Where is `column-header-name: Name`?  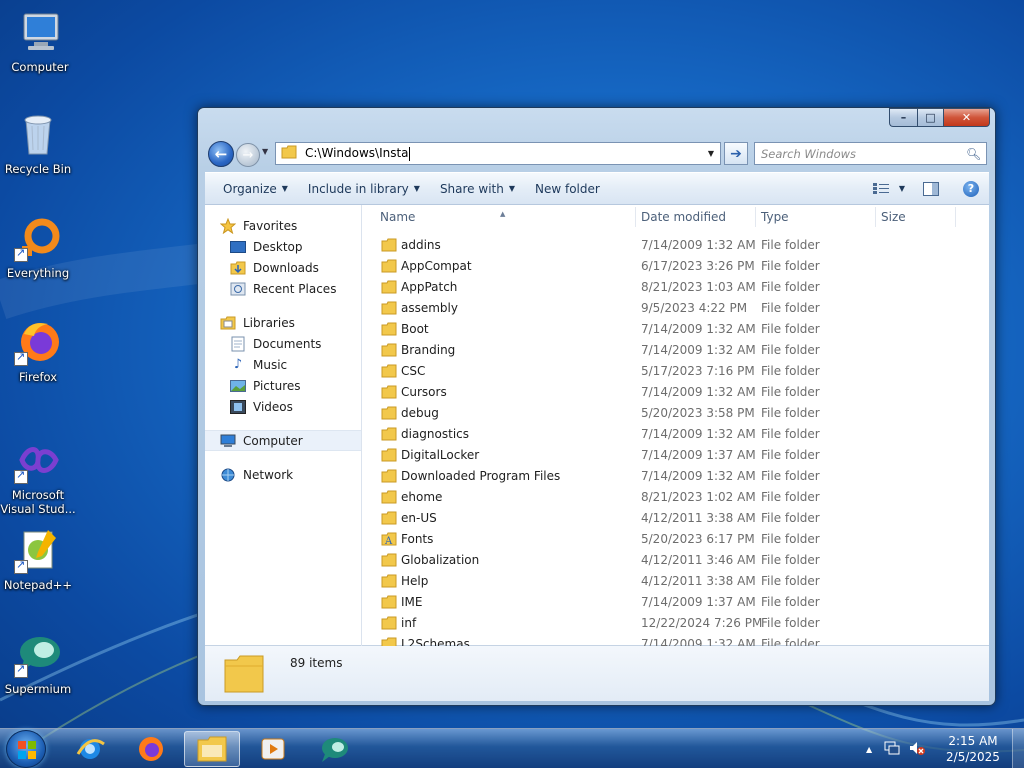
column-header-name: Name is located at coordinates (397, 217).